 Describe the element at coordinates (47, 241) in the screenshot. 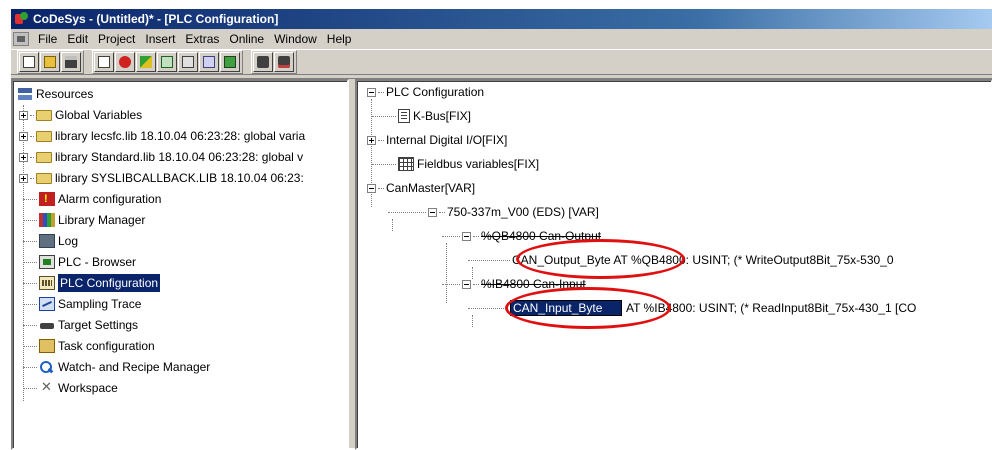

I see `log-icon` at that location.